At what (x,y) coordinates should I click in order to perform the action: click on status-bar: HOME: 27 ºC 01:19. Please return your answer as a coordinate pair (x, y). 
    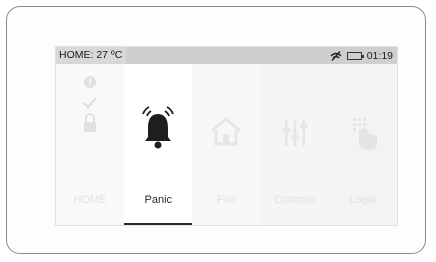
    Looking at the image, I should click on (226, 55).